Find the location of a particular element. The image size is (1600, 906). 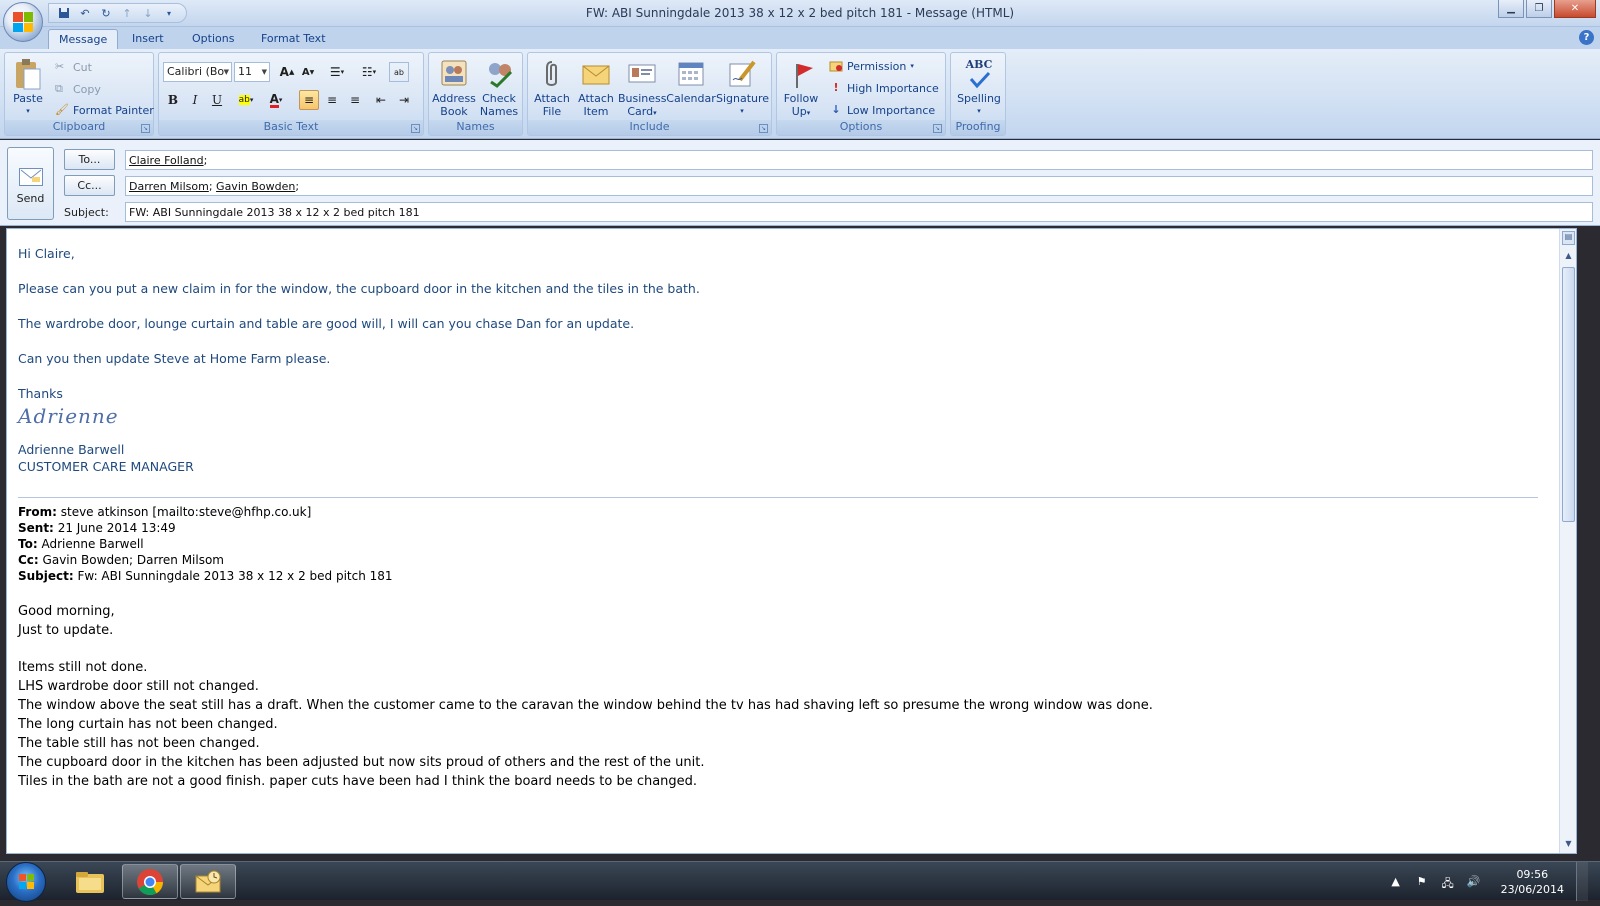

taskbar-chrome is located at coordinates (150, 881).